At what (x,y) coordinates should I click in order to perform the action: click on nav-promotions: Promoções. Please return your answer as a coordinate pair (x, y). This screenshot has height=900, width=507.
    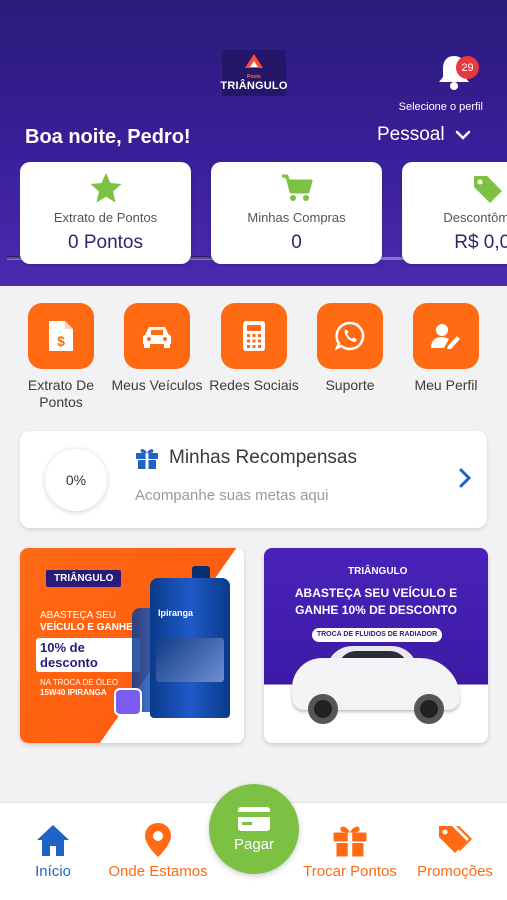
    Looking at the image, I should click on (455, 850).